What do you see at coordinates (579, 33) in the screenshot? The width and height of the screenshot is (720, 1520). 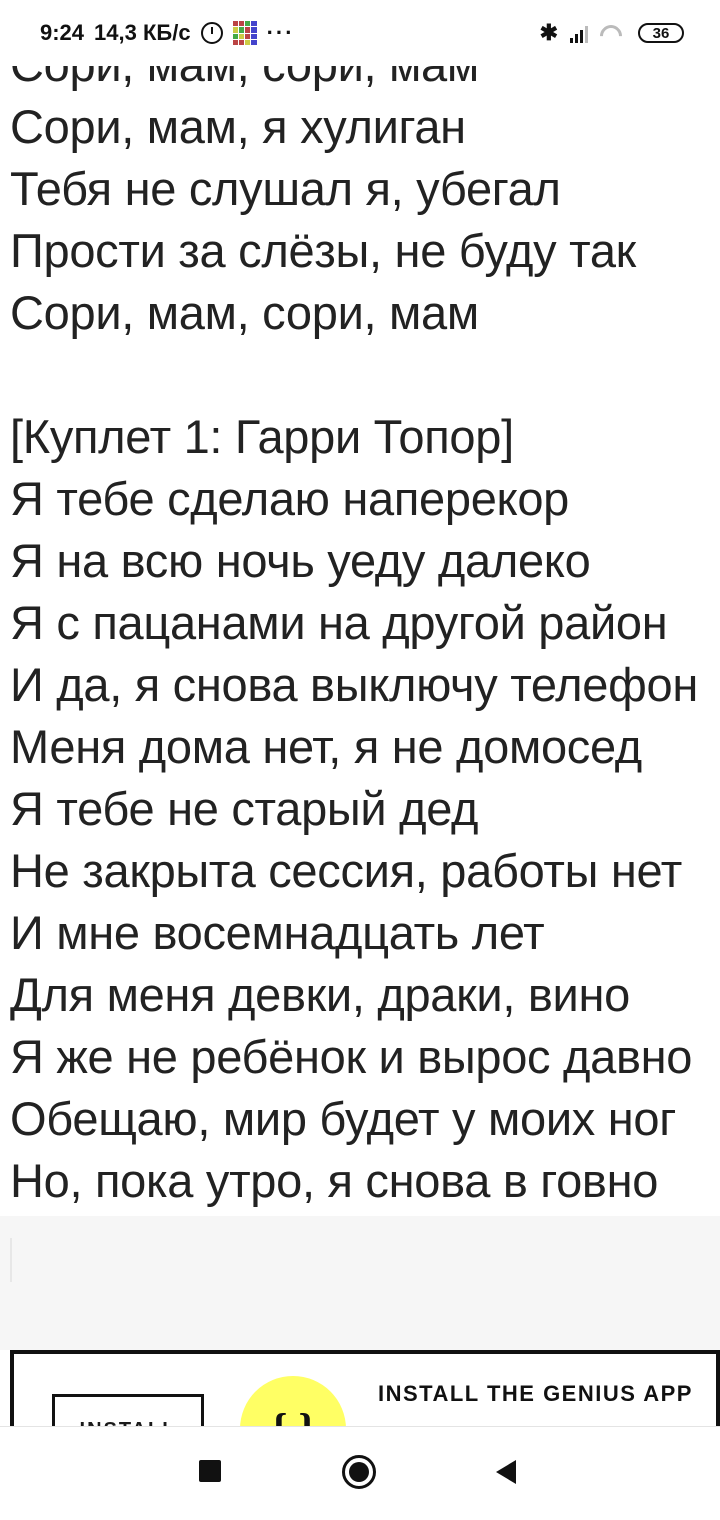 I see `signal-icon` at bounding box center [579, 33].